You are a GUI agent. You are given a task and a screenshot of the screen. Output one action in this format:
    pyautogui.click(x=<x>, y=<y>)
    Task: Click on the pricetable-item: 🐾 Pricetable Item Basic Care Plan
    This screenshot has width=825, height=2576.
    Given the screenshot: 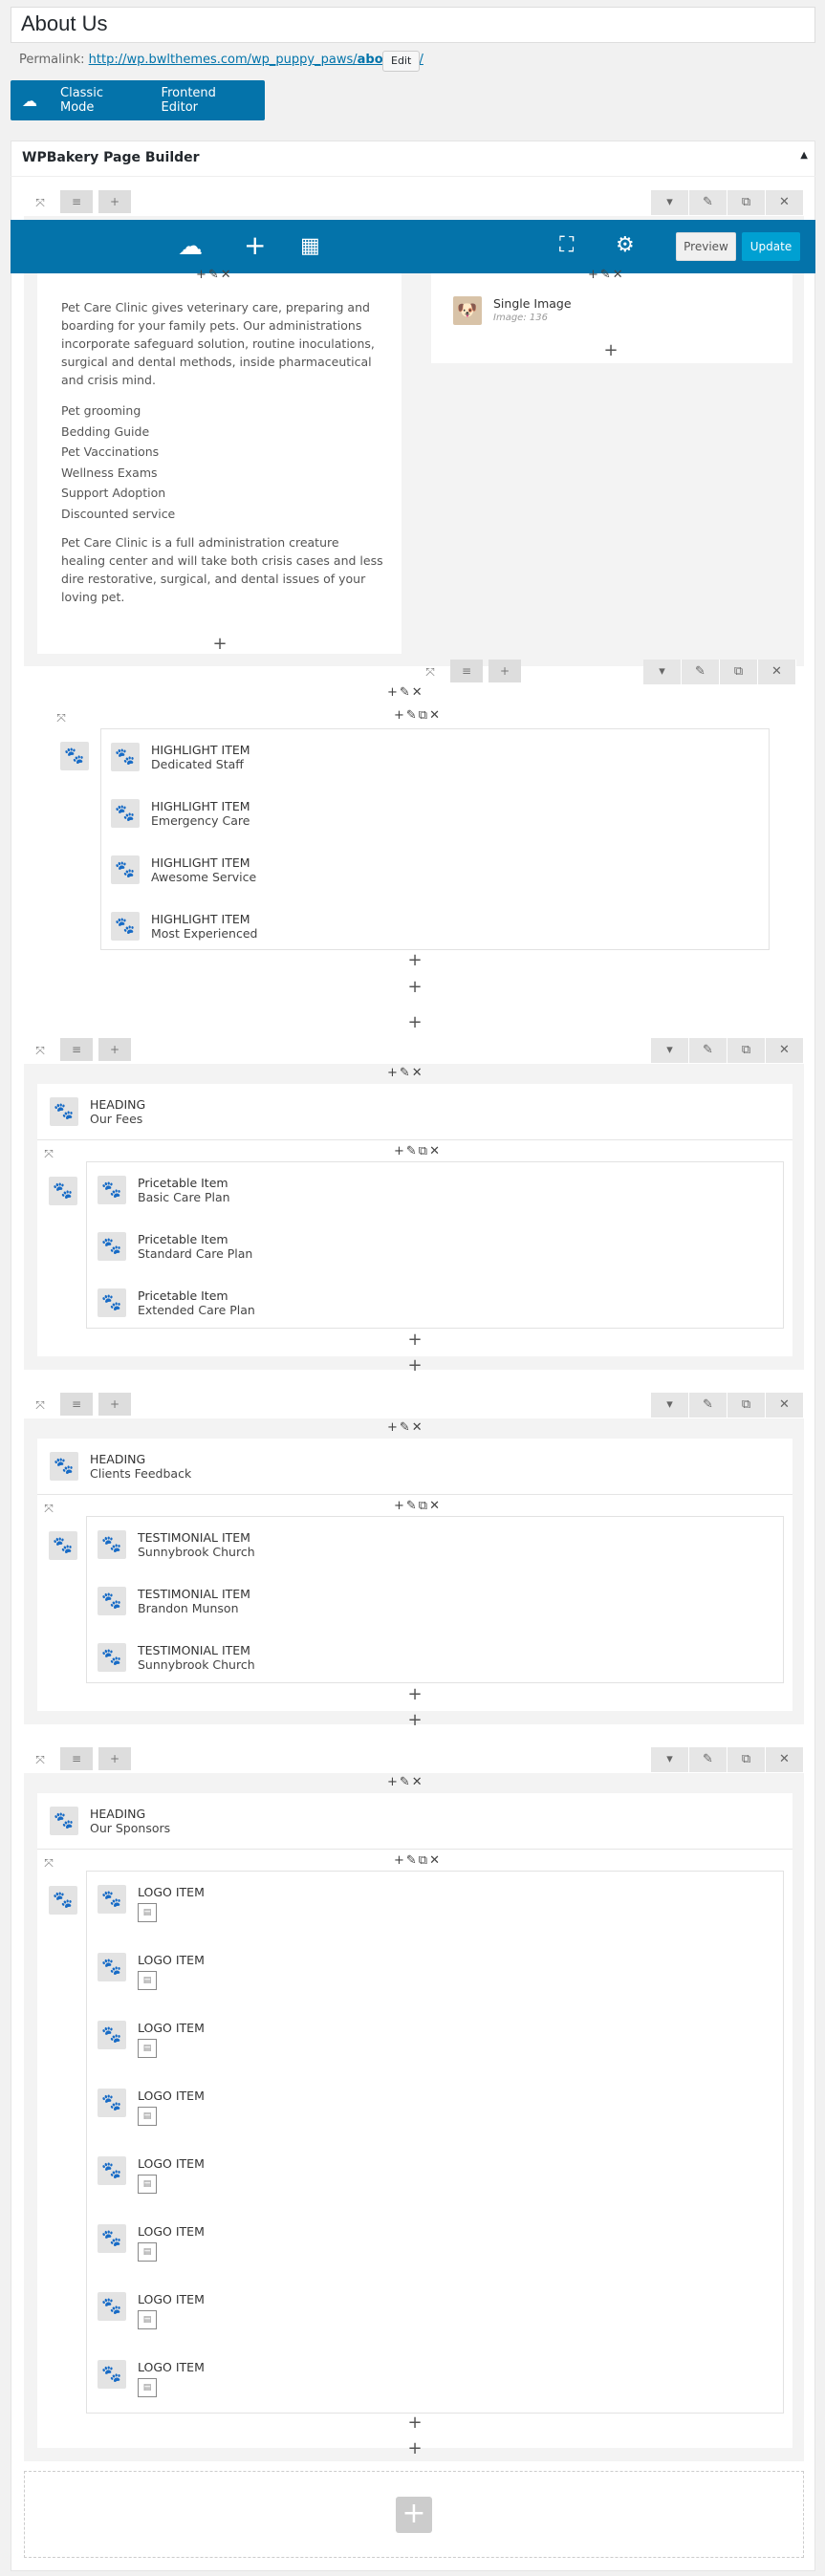 What is the action you would take?
    pyautogui.click(x=164, y=1190)
    